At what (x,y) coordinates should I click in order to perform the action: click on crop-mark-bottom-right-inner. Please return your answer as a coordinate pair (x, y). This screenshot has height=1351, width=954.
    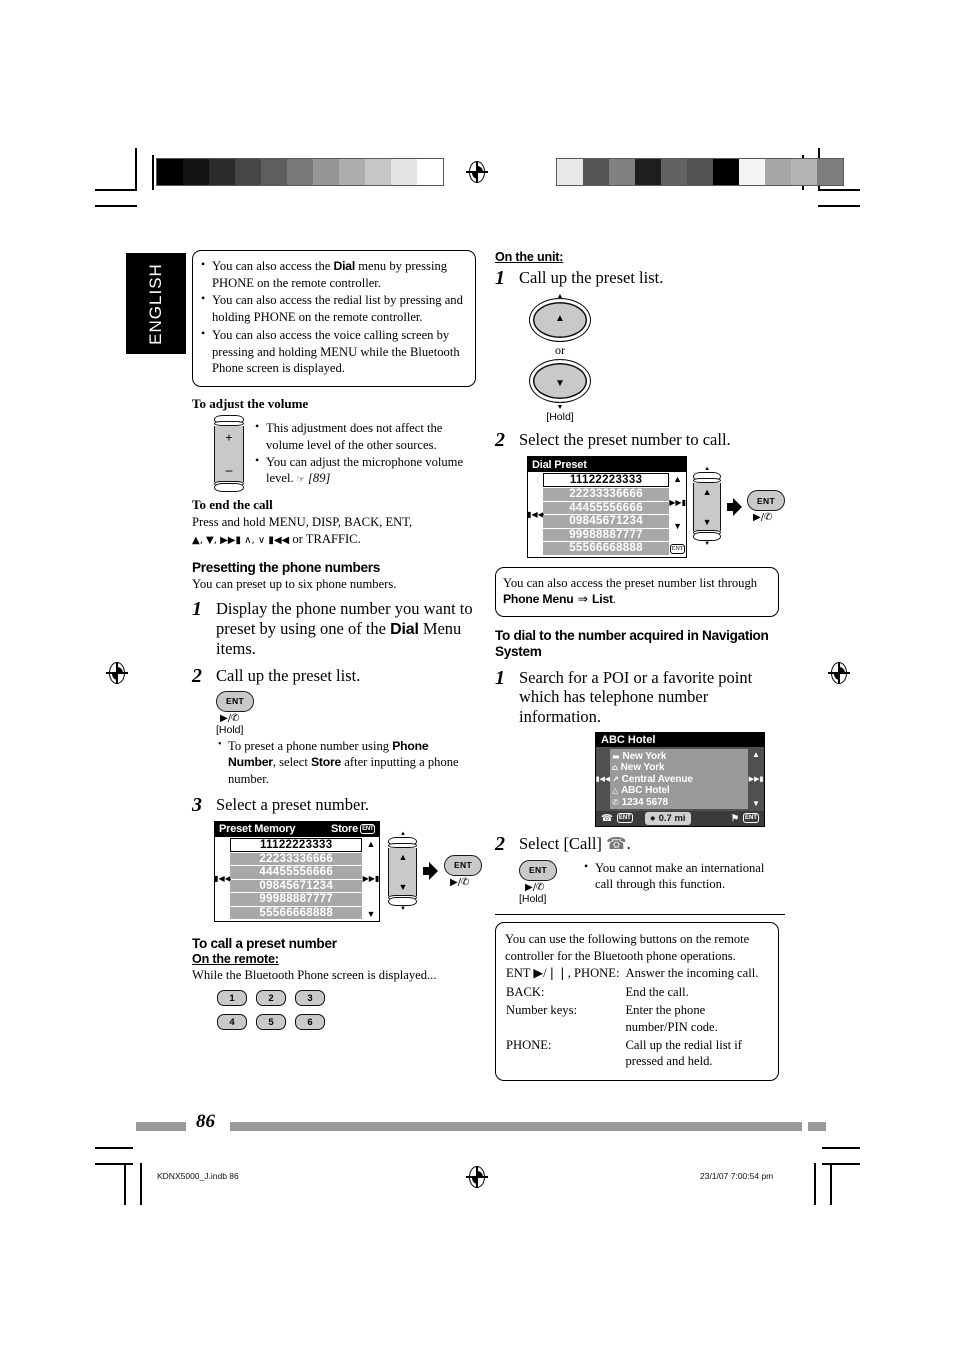
    Looking at the image, I should click on (831, 1184).